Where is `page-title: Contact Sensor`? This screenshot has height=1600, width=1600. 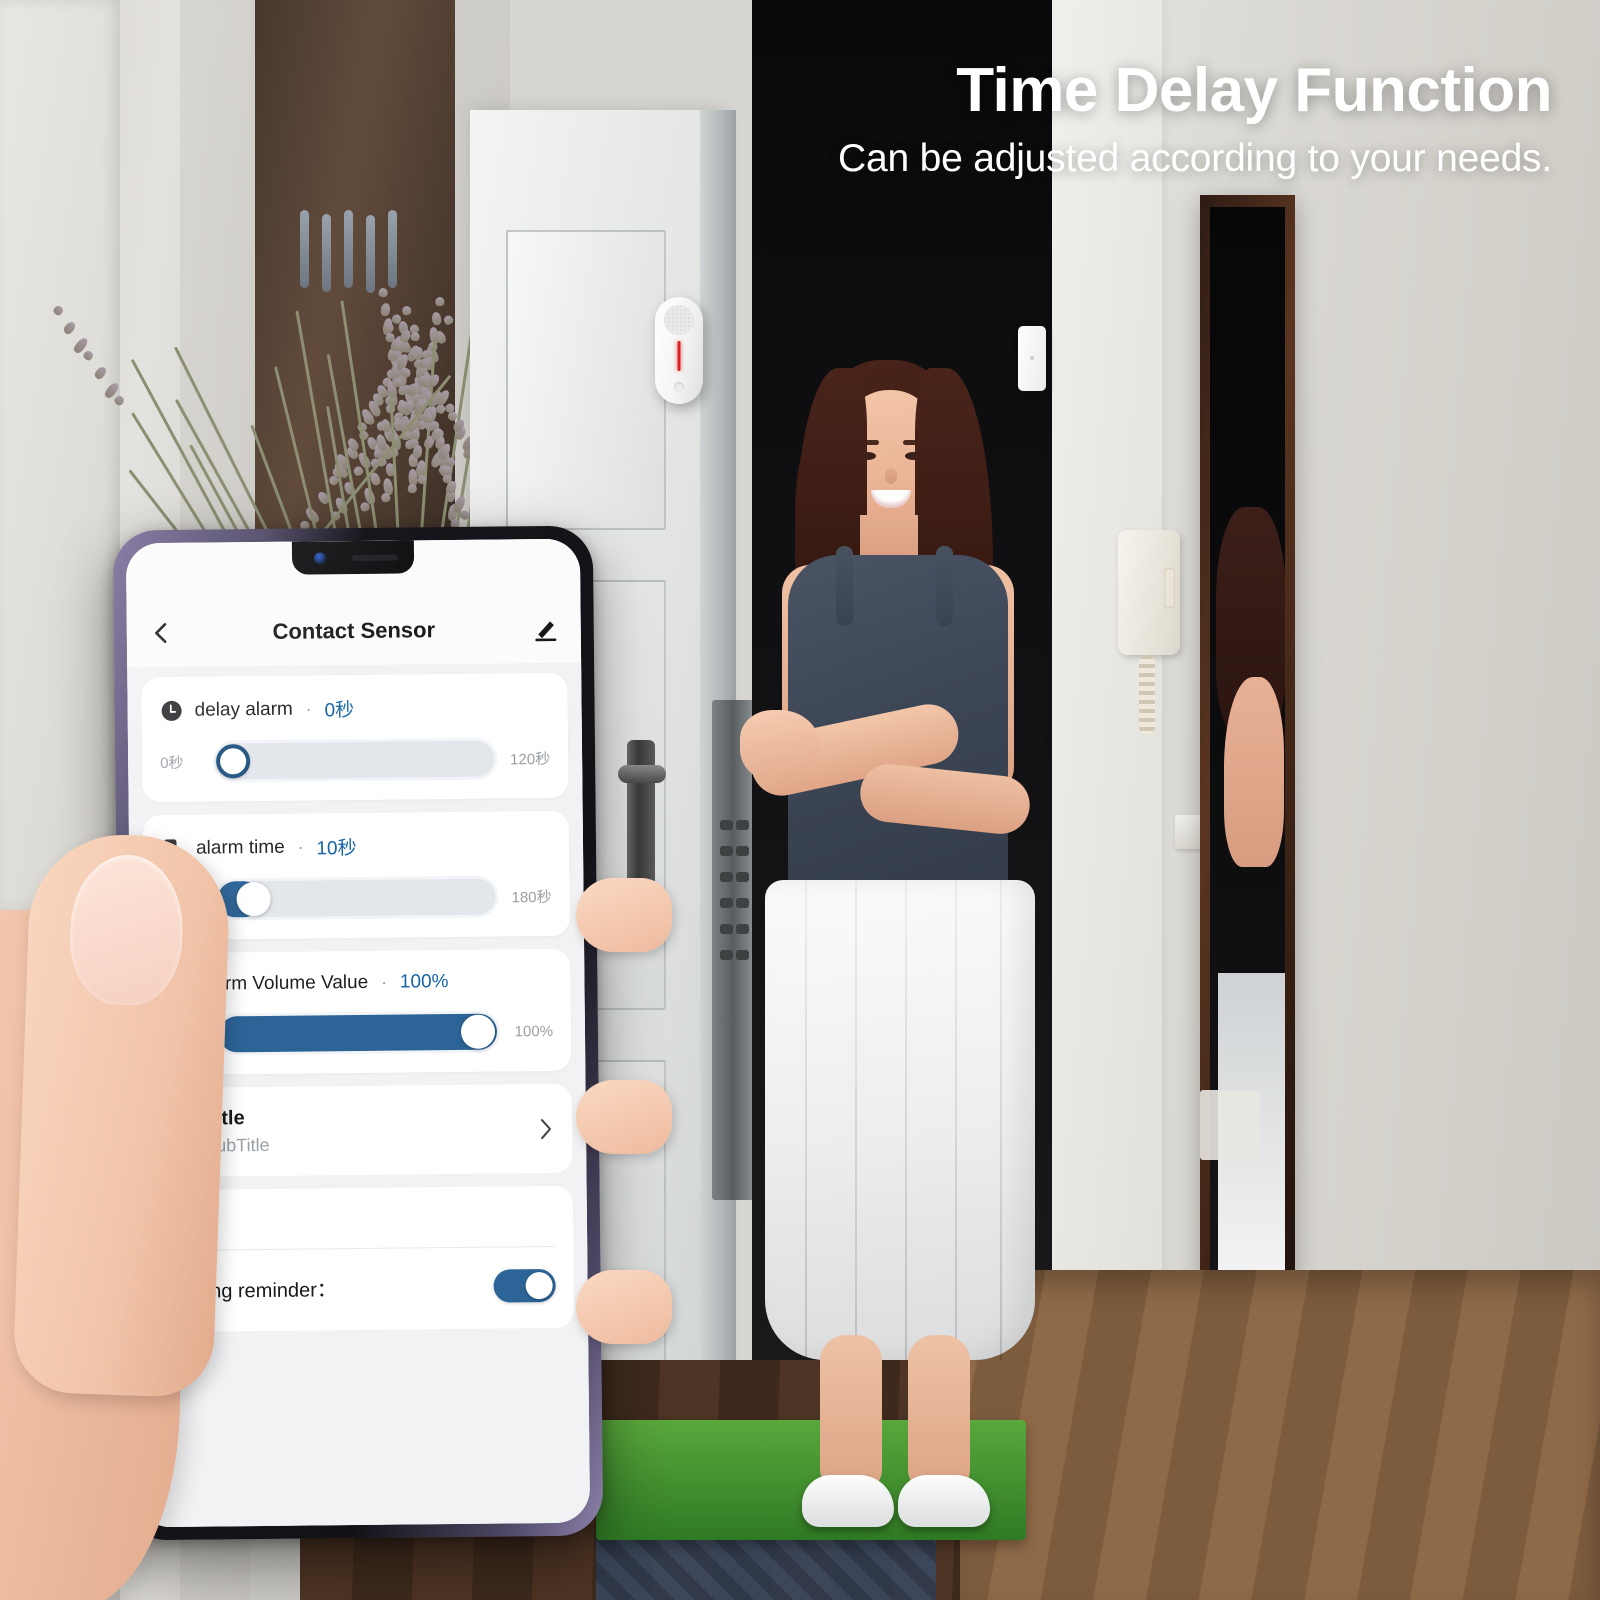
page-title: Contact Sensor is located at coordinates (354, 630).